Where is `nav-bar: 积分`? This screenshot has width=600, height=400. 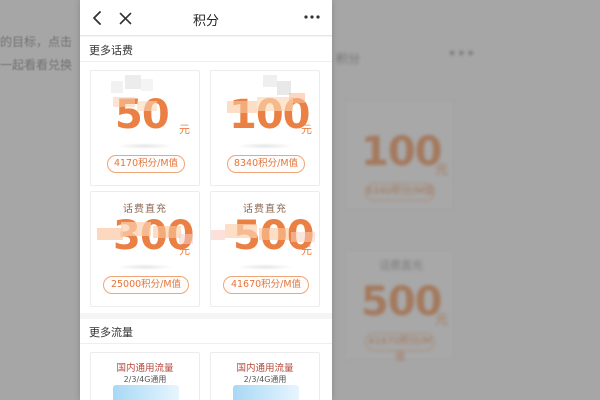
nav-bar: 积分 is located at coordinates (206, 18).